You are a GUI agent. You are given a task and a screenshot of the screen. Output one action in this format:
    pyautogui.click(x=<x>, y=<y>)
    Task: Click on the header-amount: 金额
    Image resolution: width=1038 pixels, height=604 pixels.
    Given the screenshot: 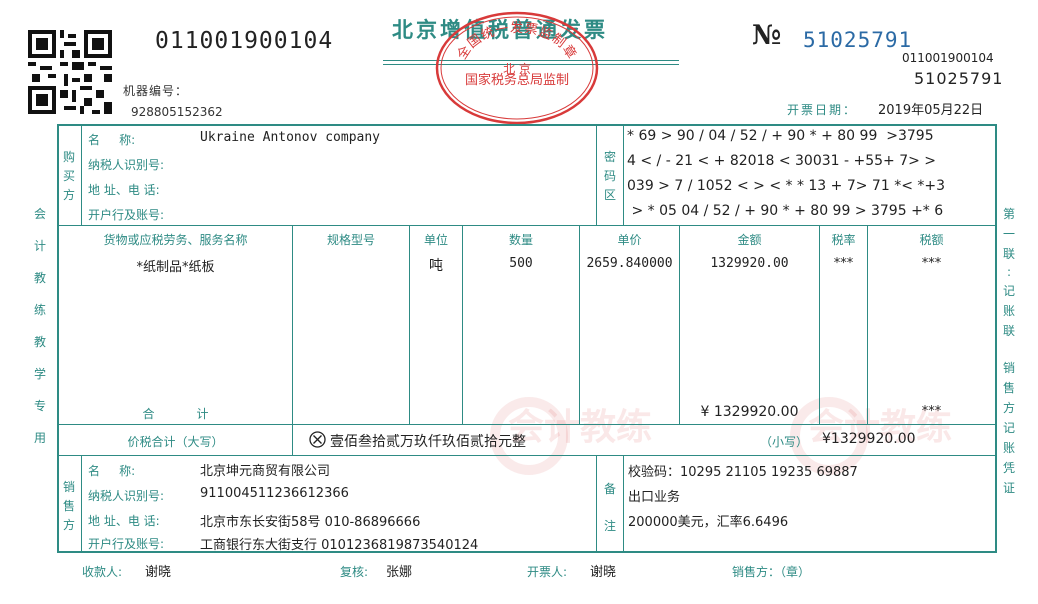 What is the action you would take?
    pyautogui.click(x=749, y=240)
    